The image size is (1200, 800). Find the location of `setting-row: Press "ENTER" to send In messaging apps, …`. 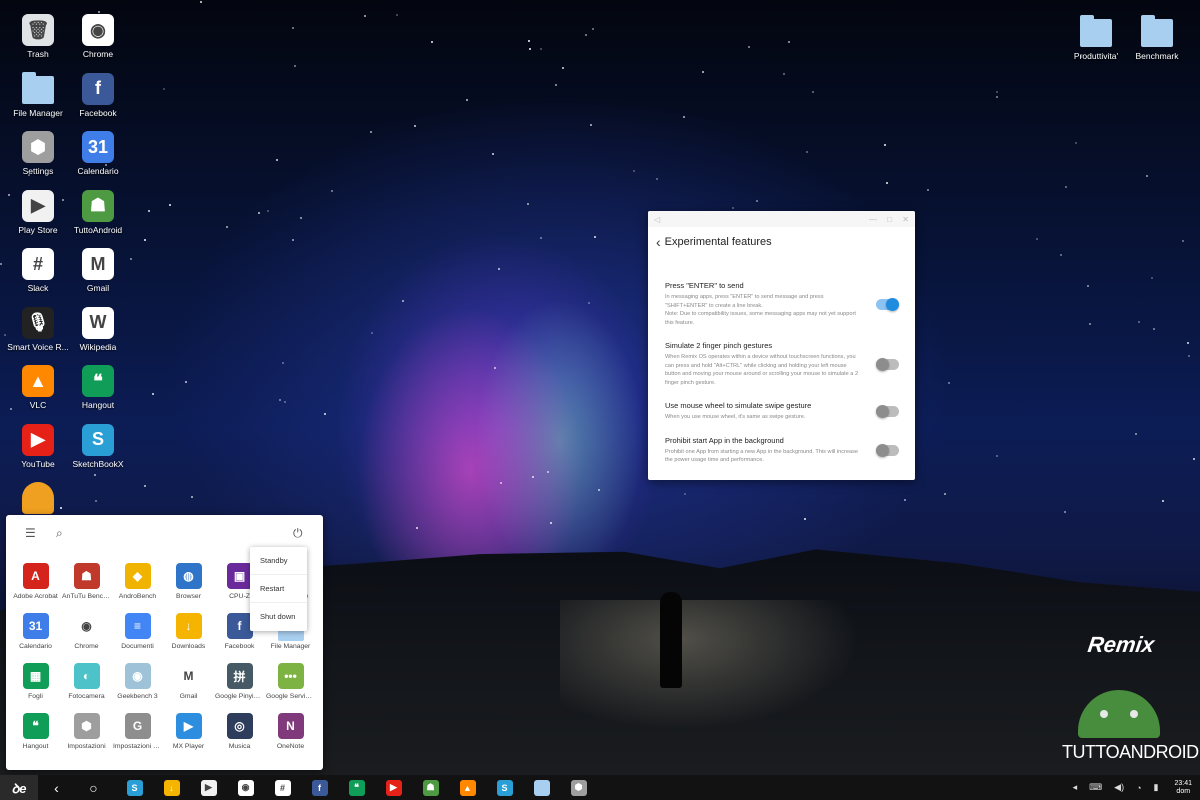

setting-row: Press "ENTER" to send In messaging apps, … is located at coordinates (781, 304).